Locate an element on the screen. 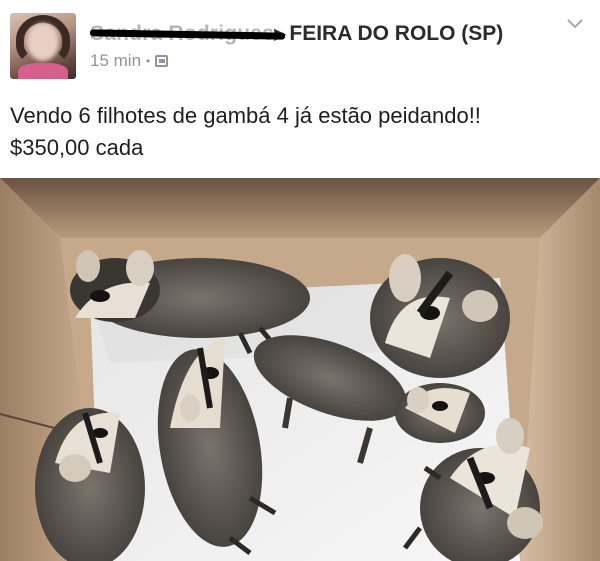 This screenshot has height=561, width=600. avatar-face-blurred is located at coordinates (43, 42).